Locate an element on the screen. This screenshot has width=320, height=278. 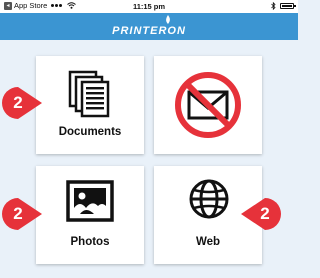
status-bar: ◂ App Store 11:15 pm is located at coordinates (149, 6).